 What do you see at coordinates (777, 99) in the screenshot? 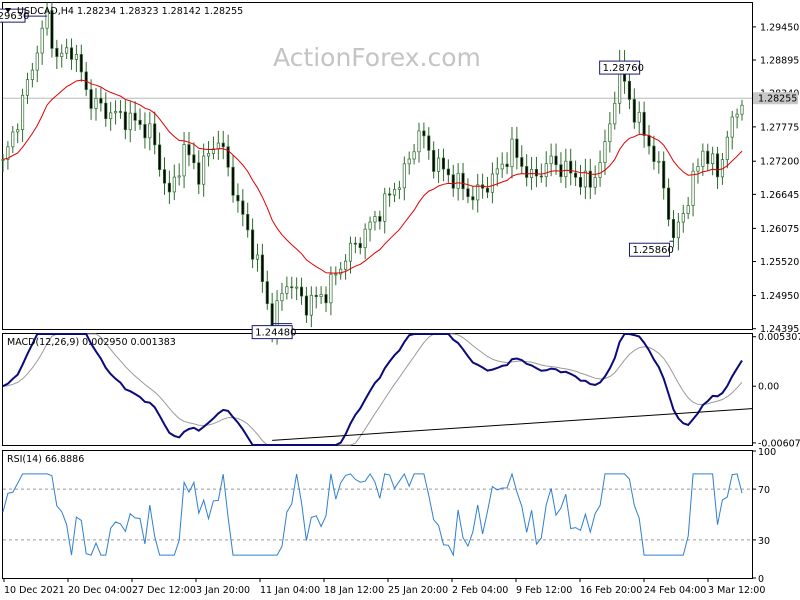
I see `current-price-label: 1.28255` at bounding box center [777, 99].